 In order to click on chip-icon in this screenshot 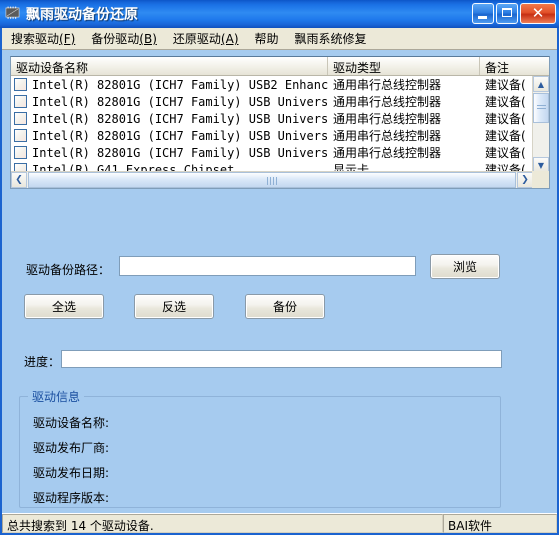, I will do `click(12, 12)`.